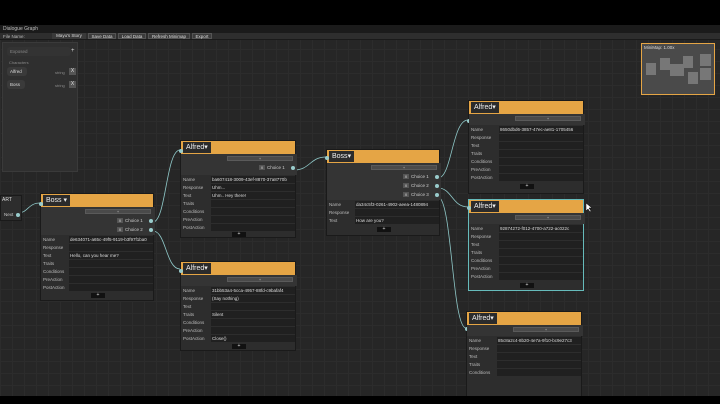 Image resolution: width=720 pixels, height=404 pixels. I want to click on field-value: 8650dbd6-3857-47ec-ae81-1705456, so click(541, 129).